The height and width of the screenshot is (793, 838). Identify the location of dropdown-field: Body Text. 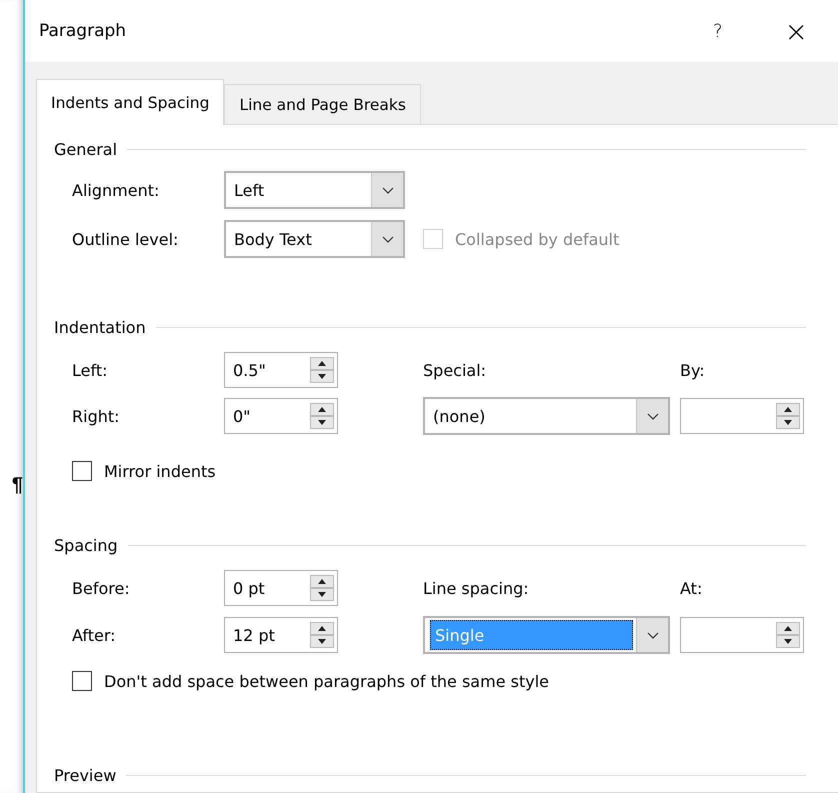
(314, 239).